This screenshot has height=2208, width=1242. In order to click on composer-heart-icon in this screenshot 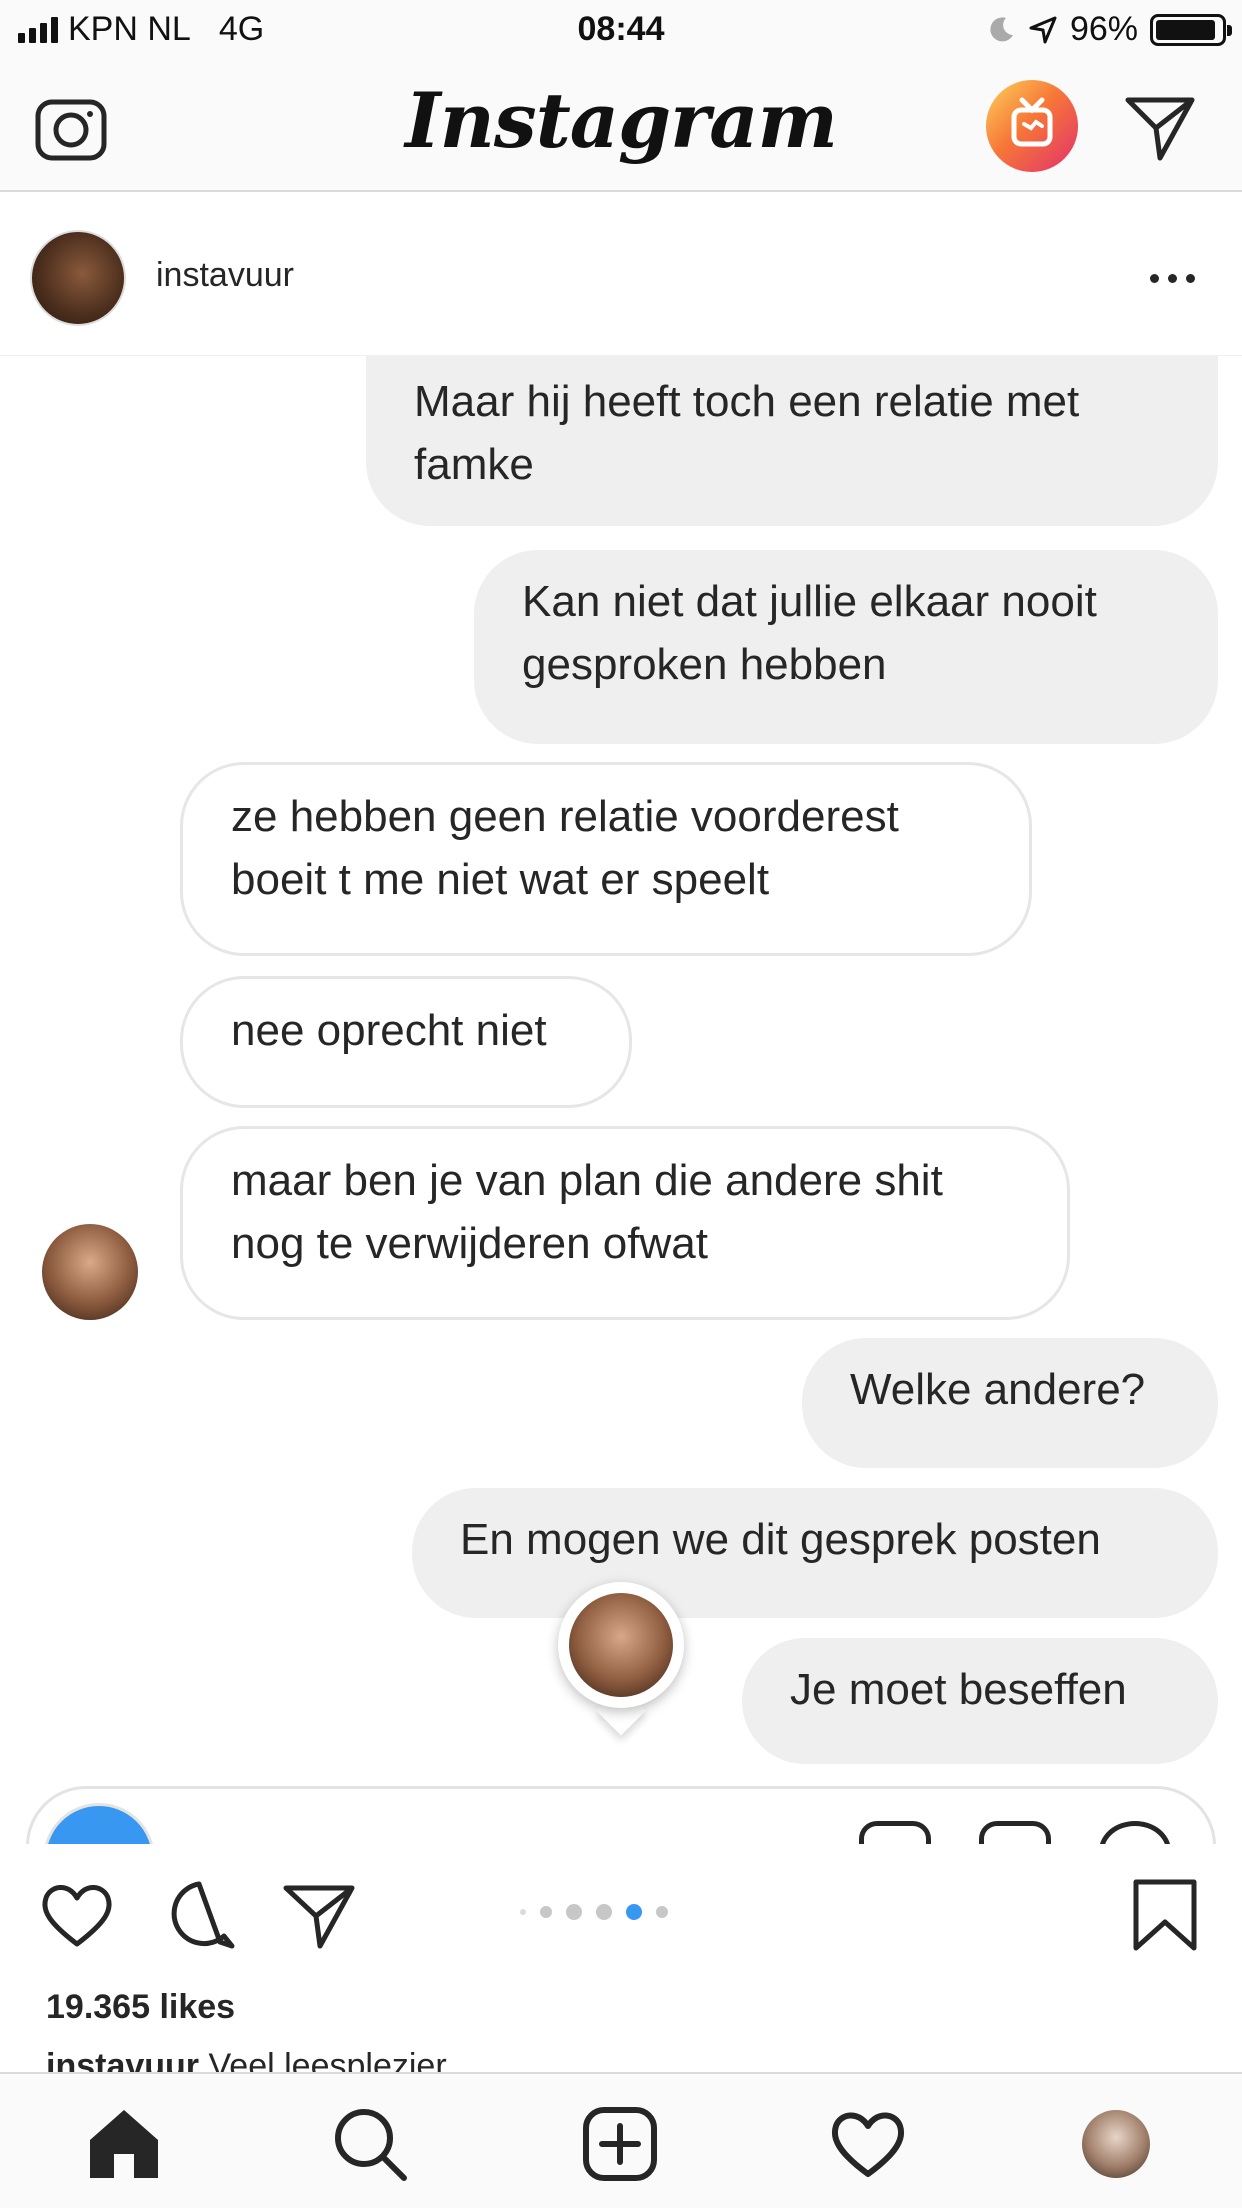, I will do `click(1135, 1832)`.